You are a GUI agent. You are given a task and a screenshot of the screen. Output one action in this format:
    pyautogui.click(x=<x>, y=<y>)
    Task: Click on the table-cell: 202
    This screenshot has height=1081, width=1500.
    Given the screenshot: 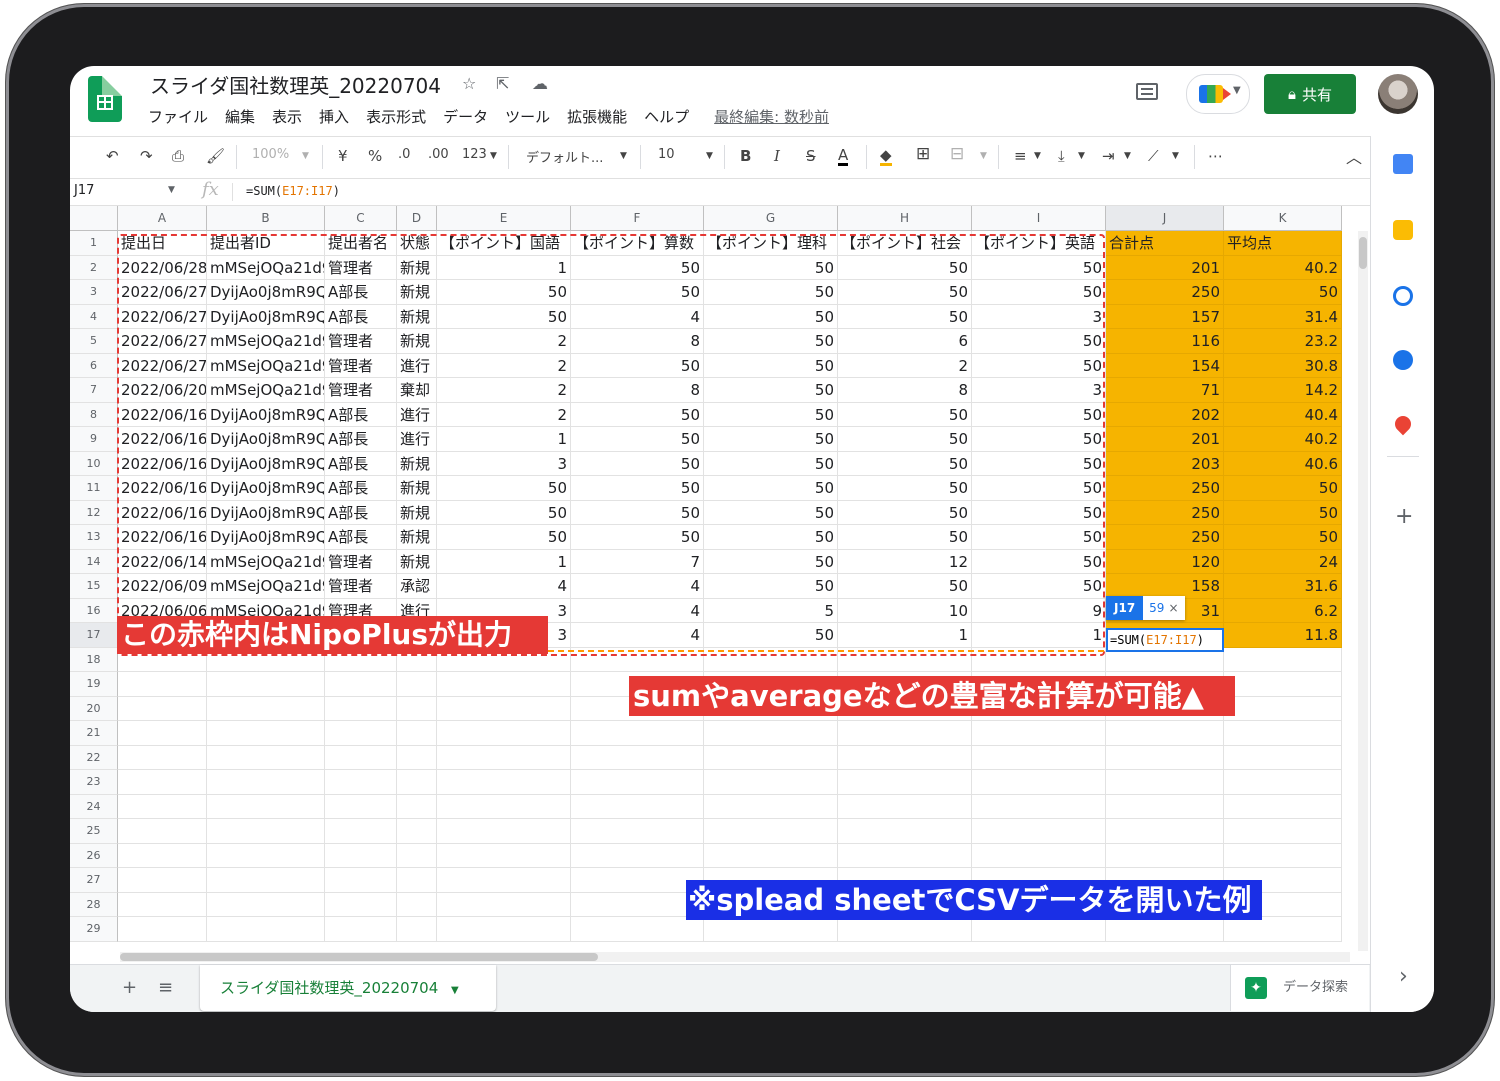 What is the action you would take?
    pyautogui.click(x=1165, y=414)
    